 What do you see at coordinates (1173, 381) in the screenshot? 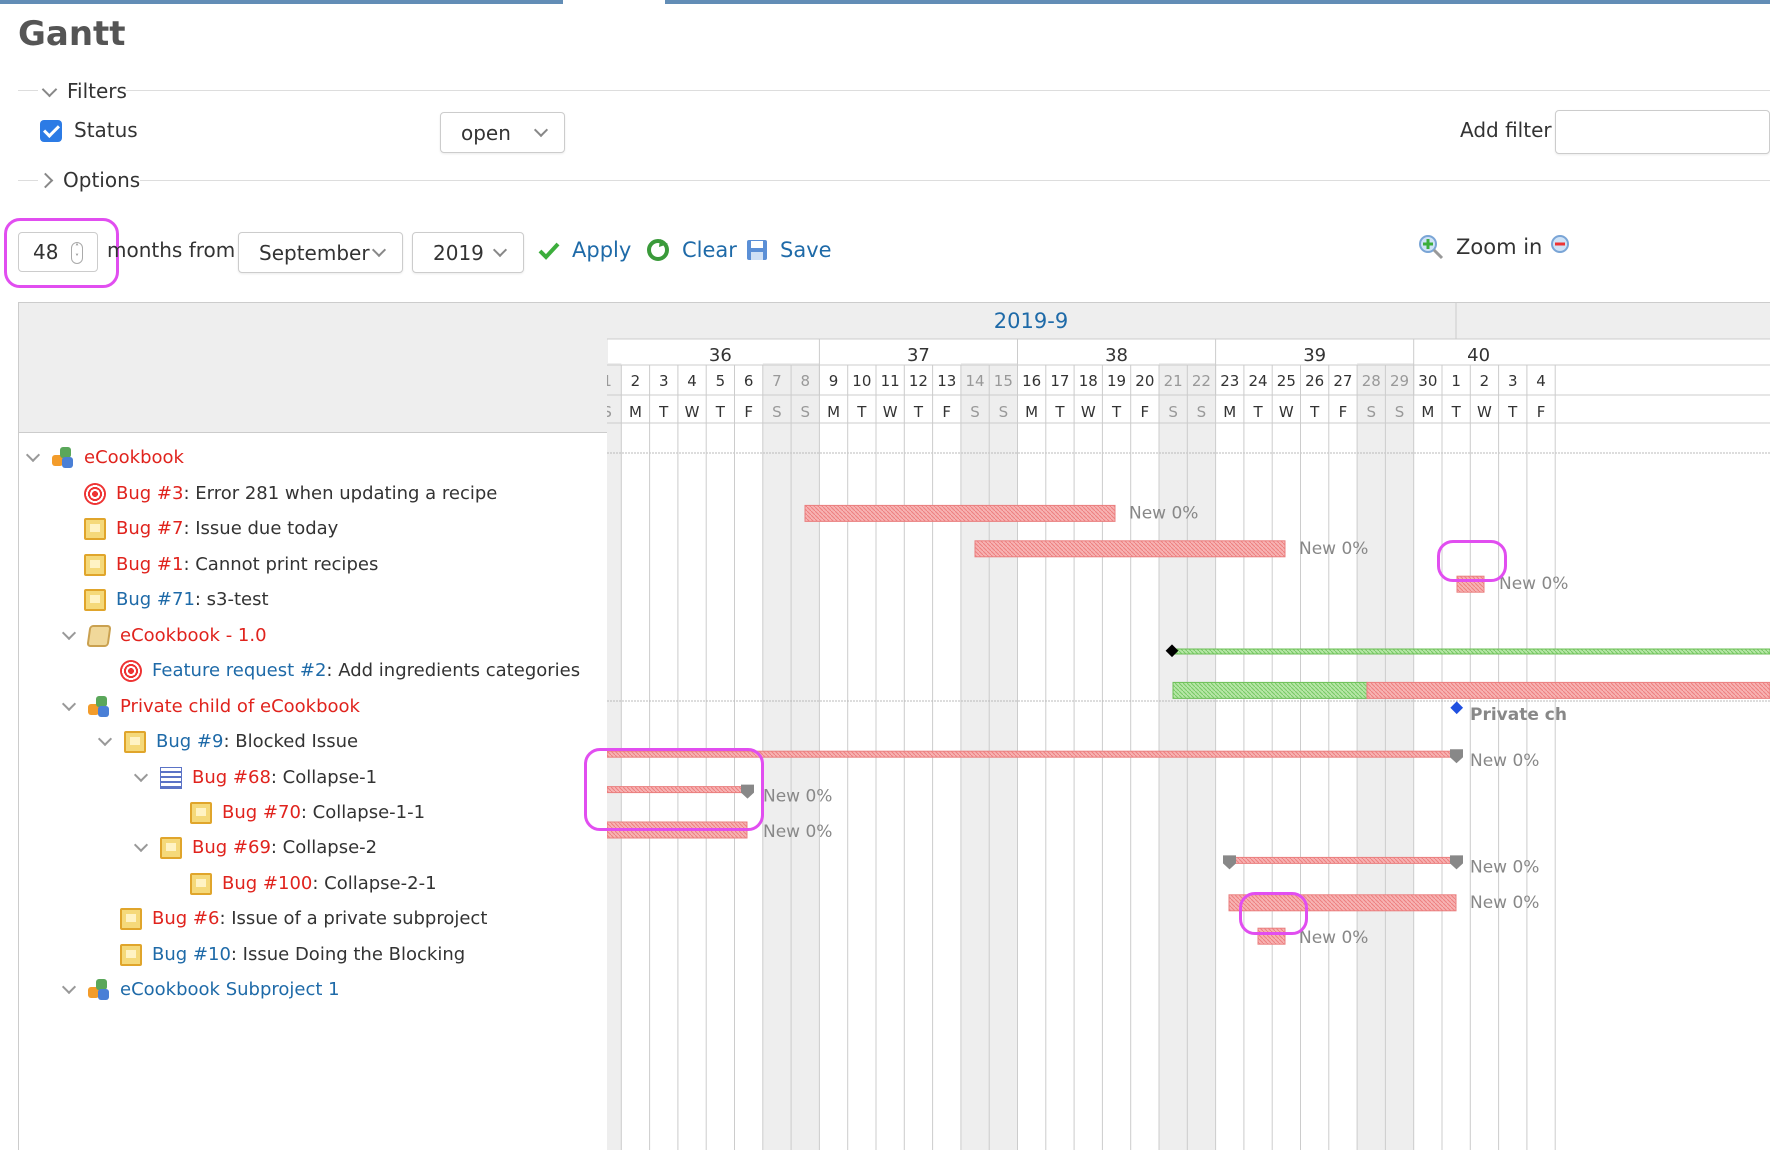
I see `day-number: 21` at bounding box center [1173, 381].